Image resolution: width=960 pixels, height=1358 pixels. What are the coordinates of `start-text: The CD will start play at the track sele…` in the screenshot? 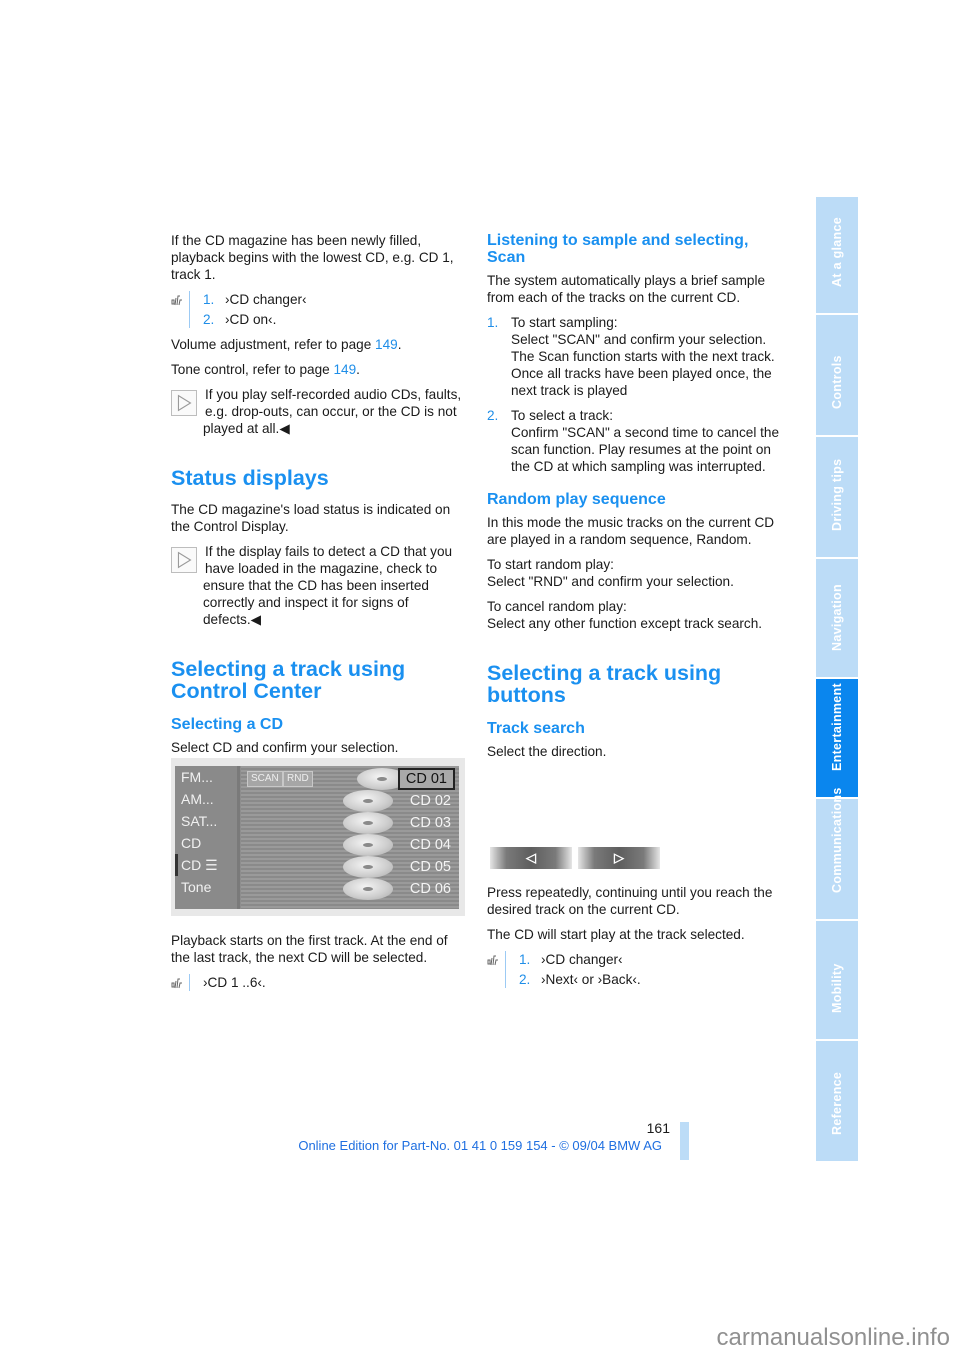 It's located at (616, 934).